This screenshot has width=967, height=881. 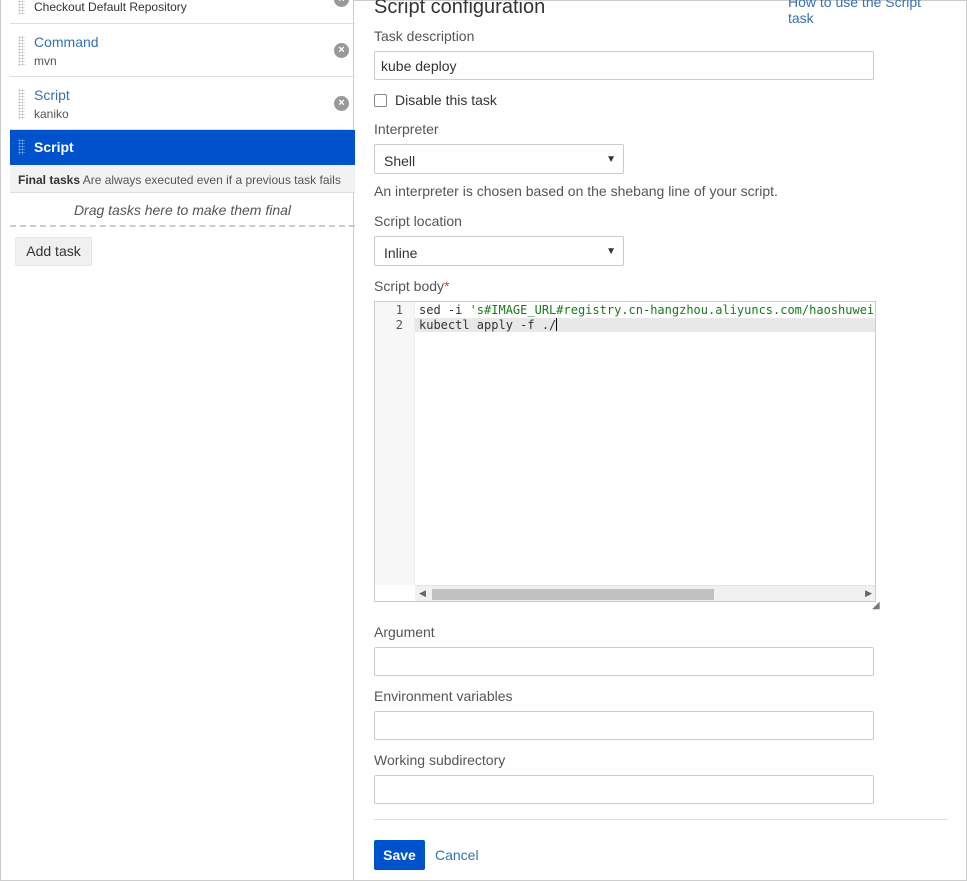 What do you see at coordinates (395, 443) in the screenshot?
I see `line-number-gutter` at bounding box center [395, 443].